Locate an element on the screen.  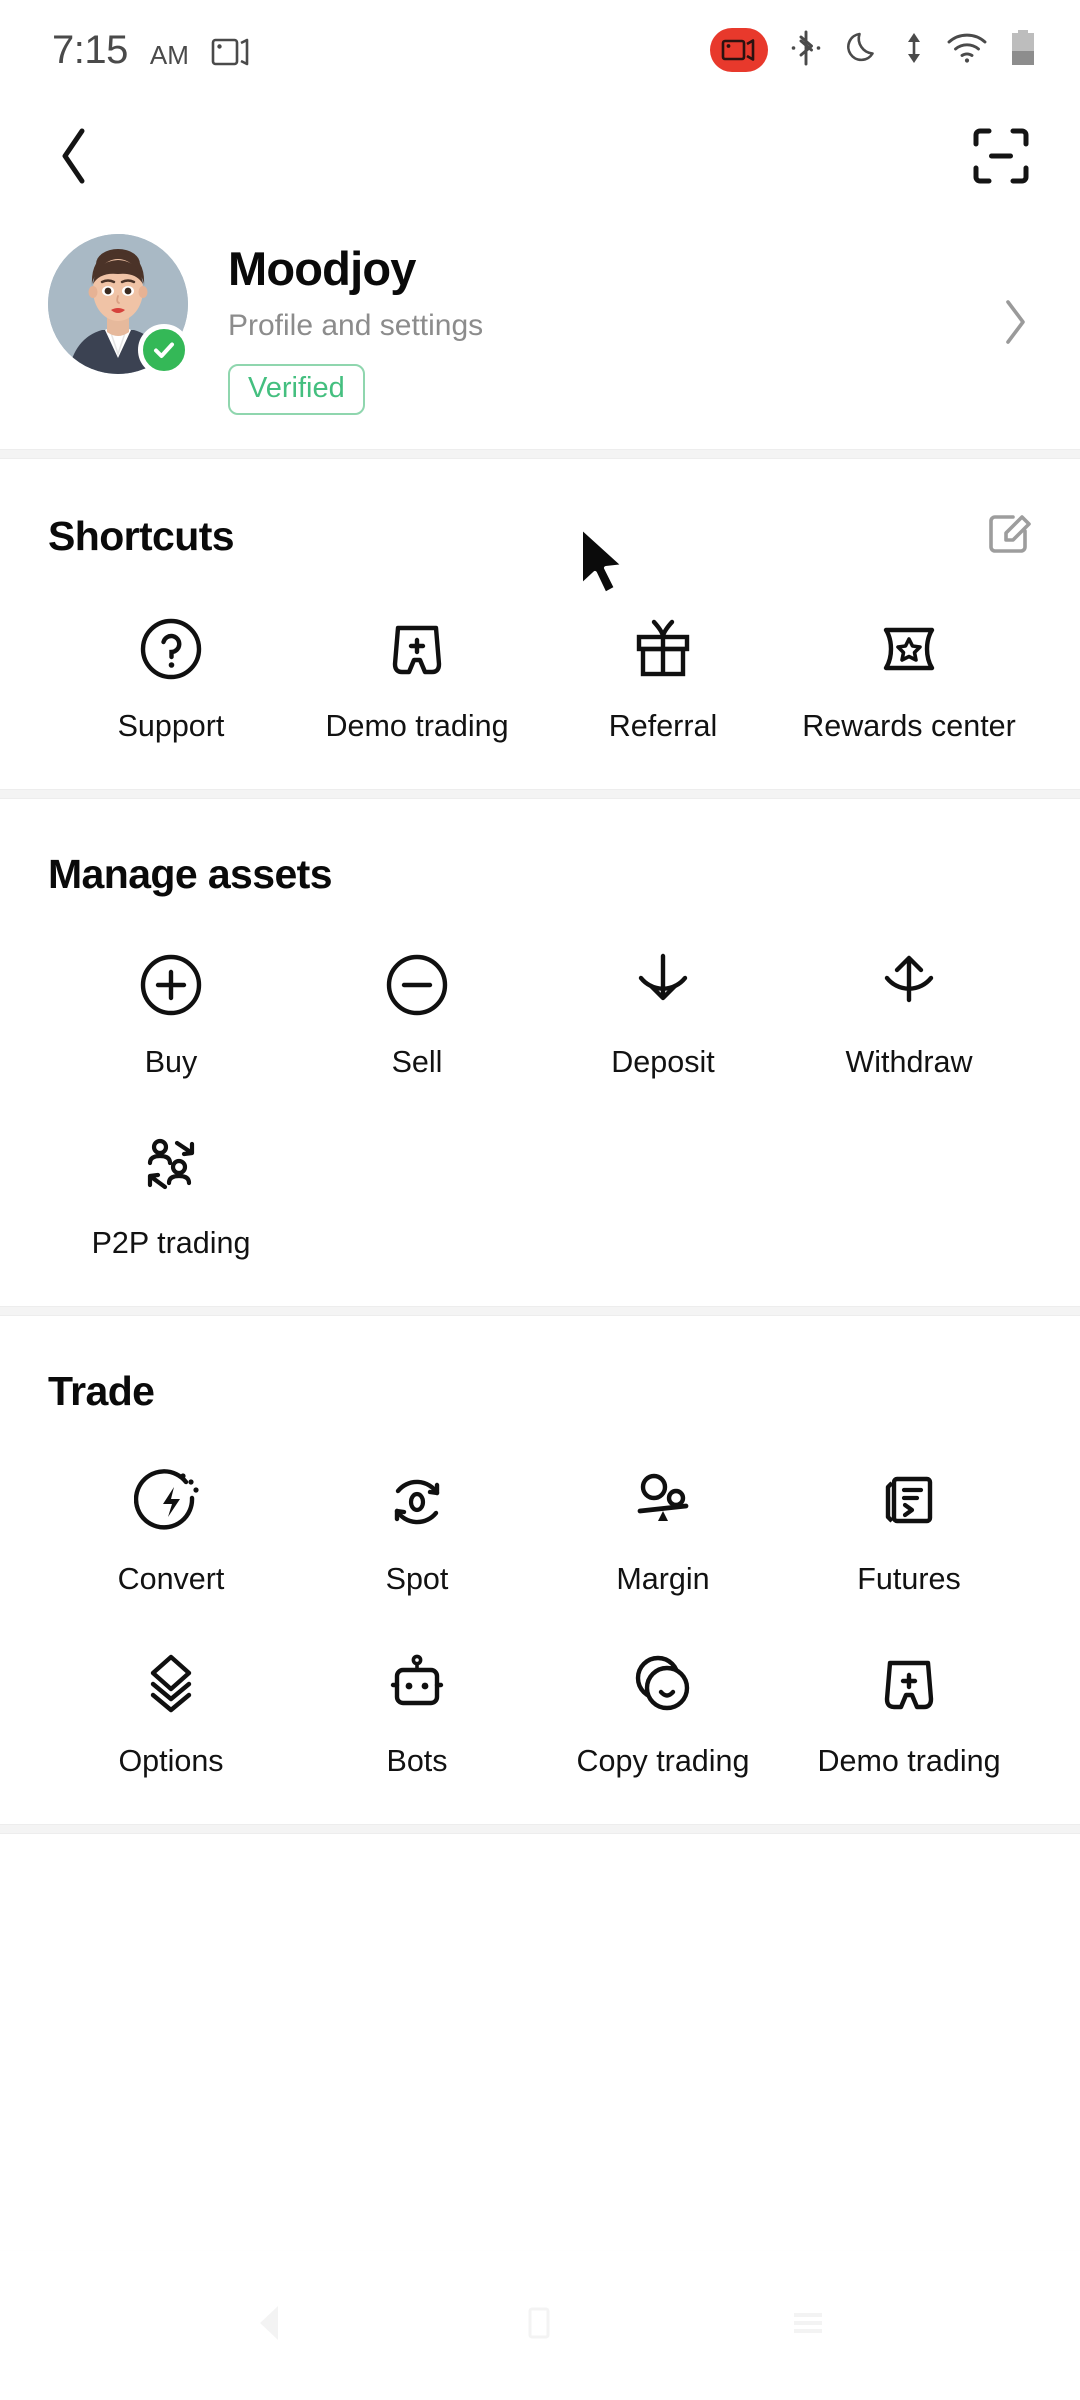
bluetooth-icon is located at coordinates (806, 50).